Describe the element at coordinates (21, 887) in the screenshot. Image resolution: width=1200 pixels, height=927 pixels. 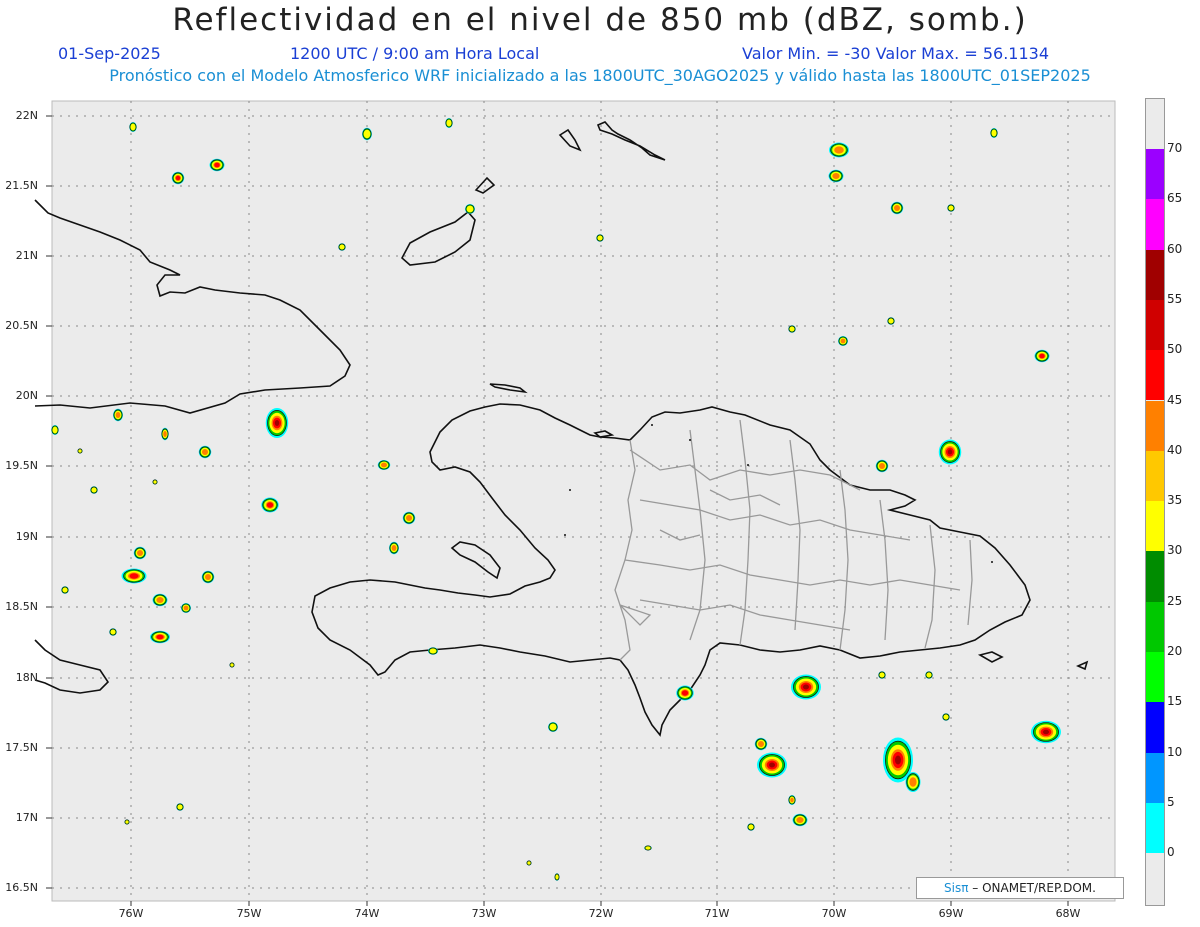
I see `lat-tick-label: 16.5N` at that location.